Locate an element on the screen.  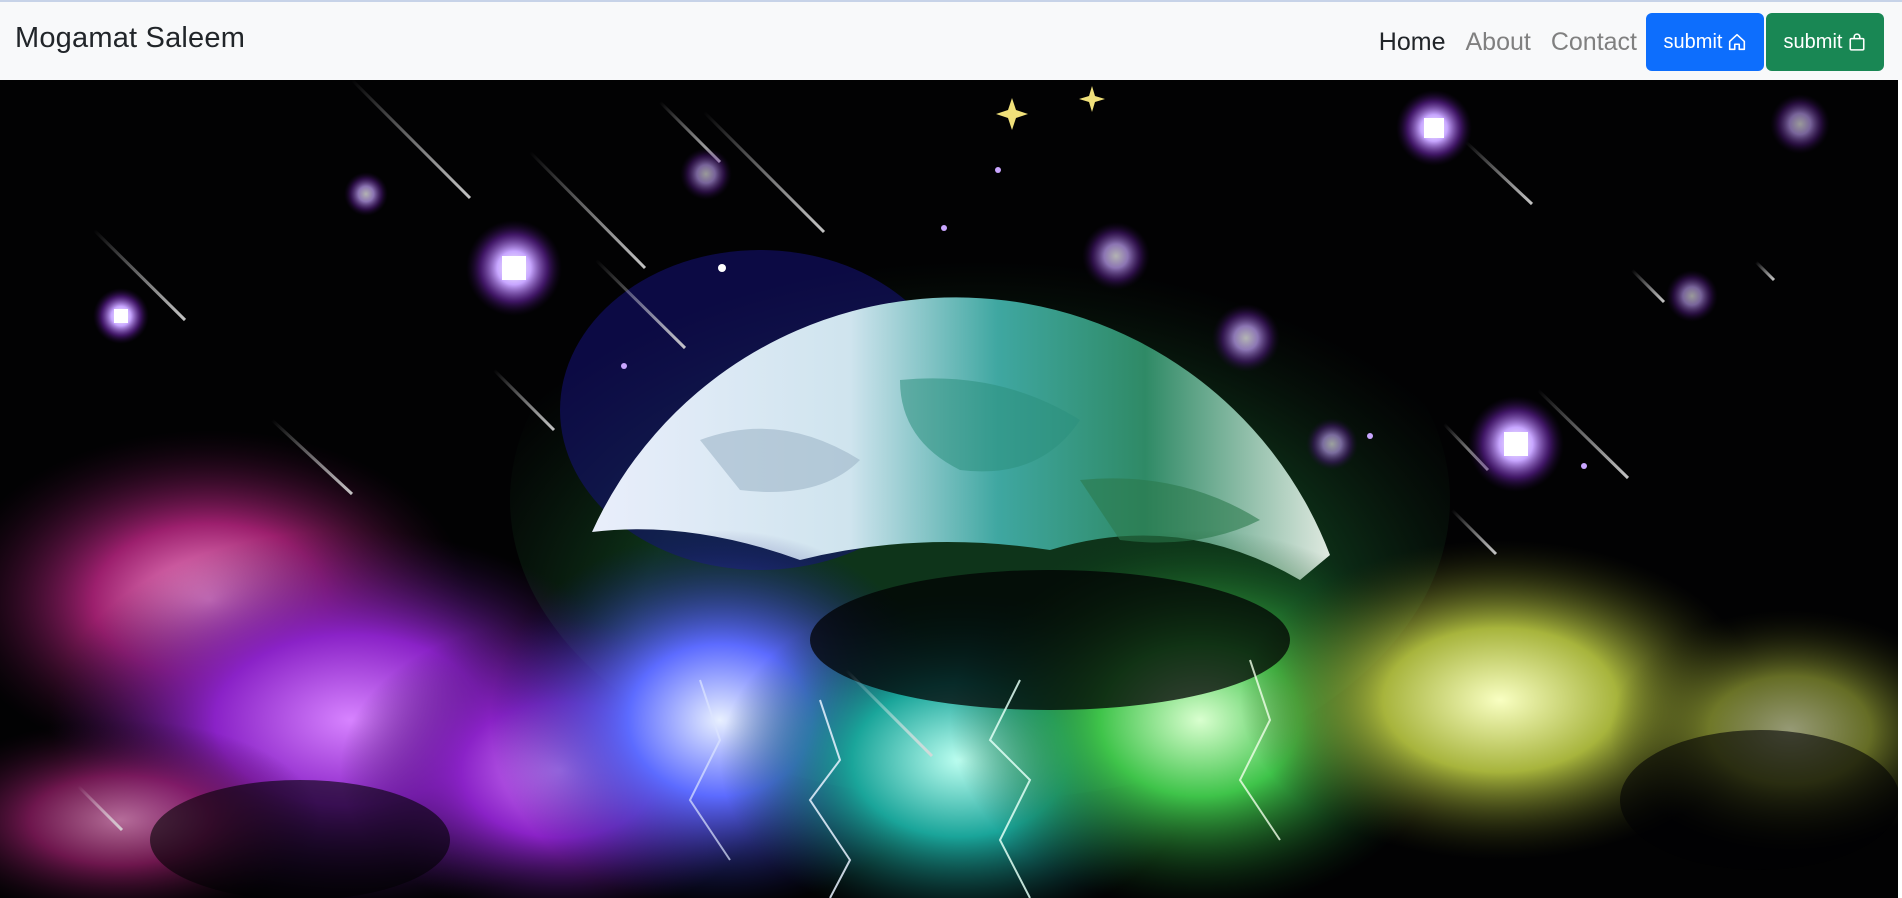
navbar-brand: Mogamat Saleem is located at coordinates (130, 38).